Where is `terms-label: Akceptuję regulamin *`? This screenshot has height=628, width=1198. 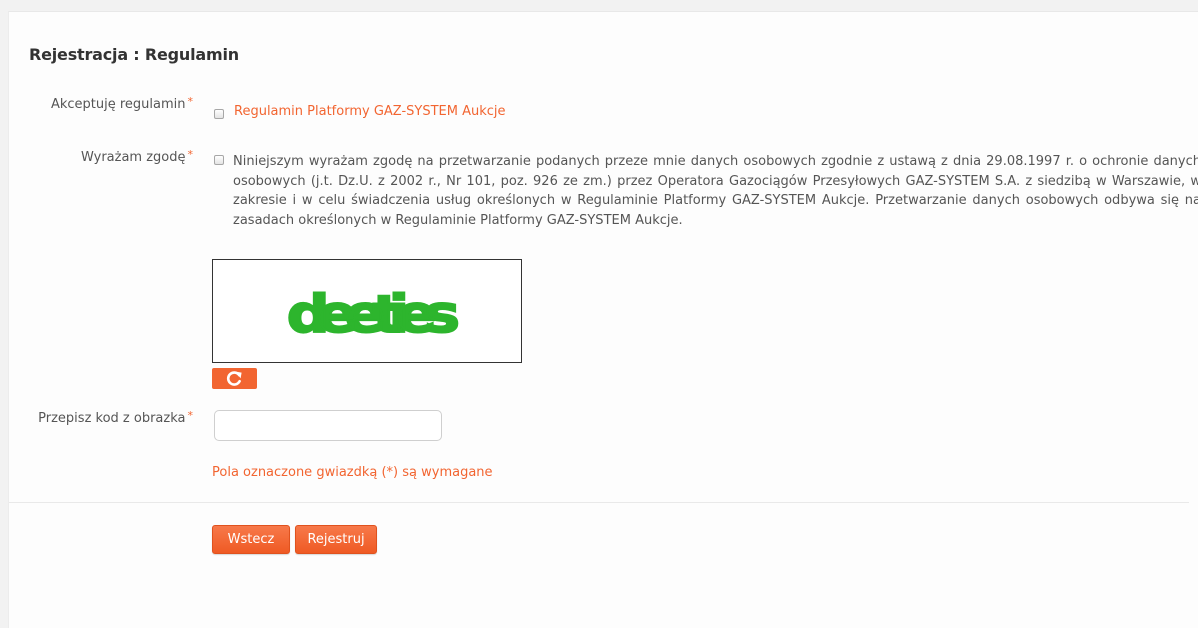
terms-label: Akceptuję regulamin * is located at coordinates (122, 103).